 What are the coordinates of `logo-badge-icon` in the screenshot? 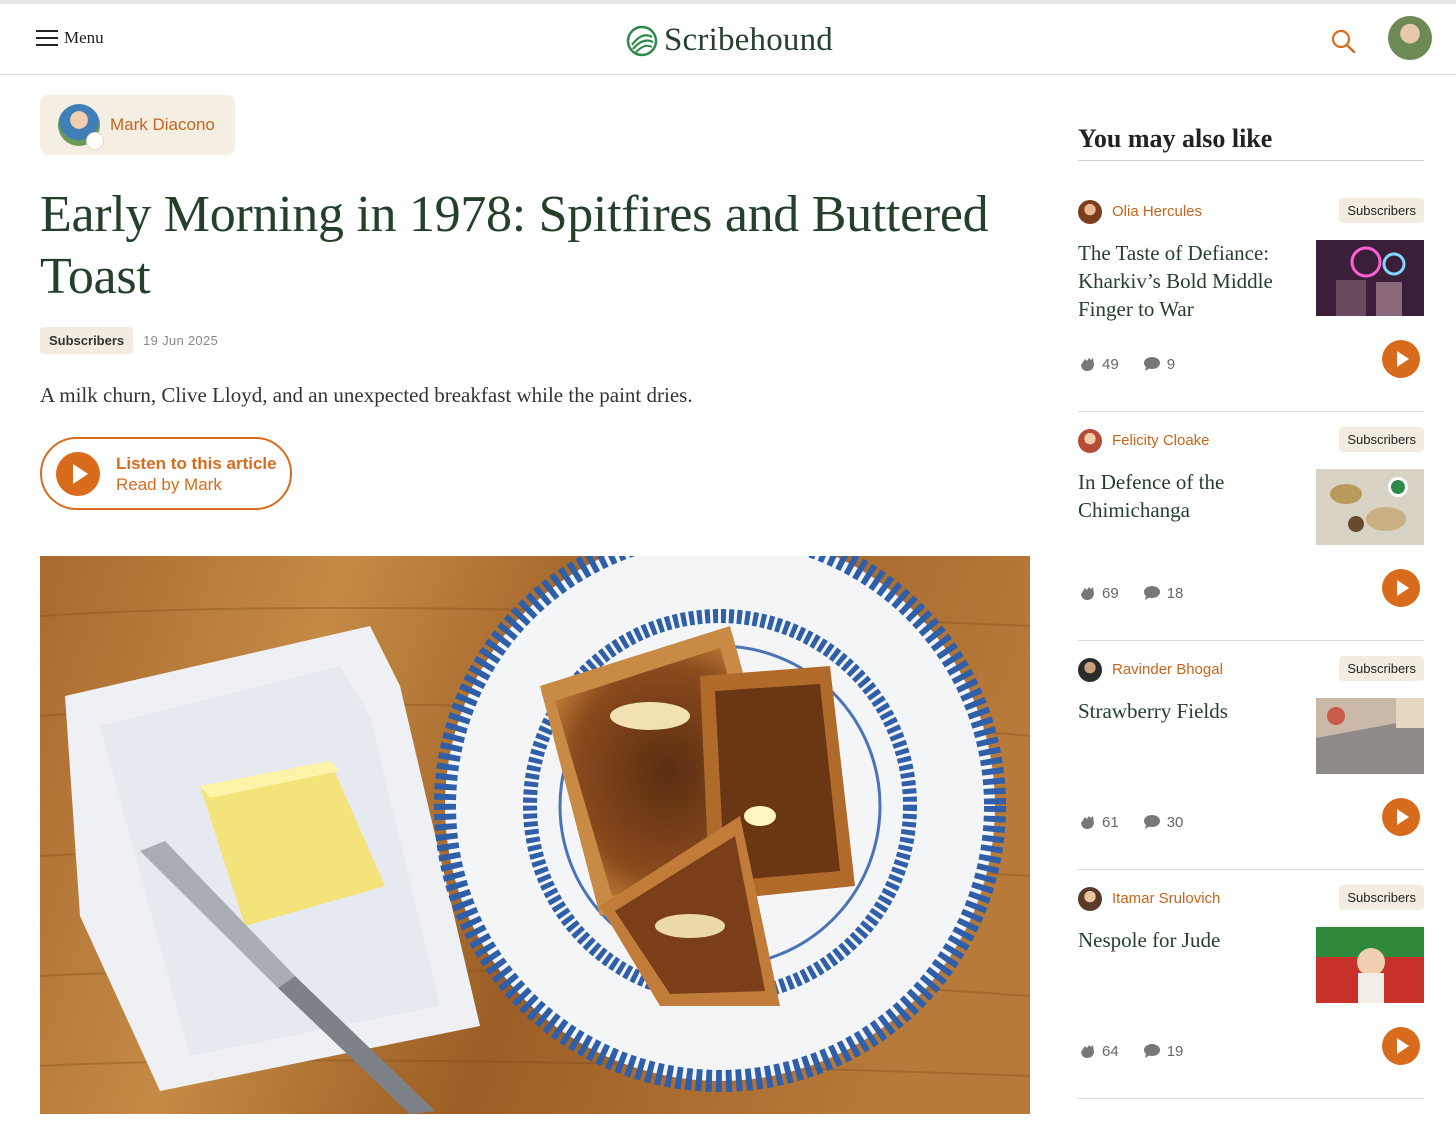 It's located at (95, 141).